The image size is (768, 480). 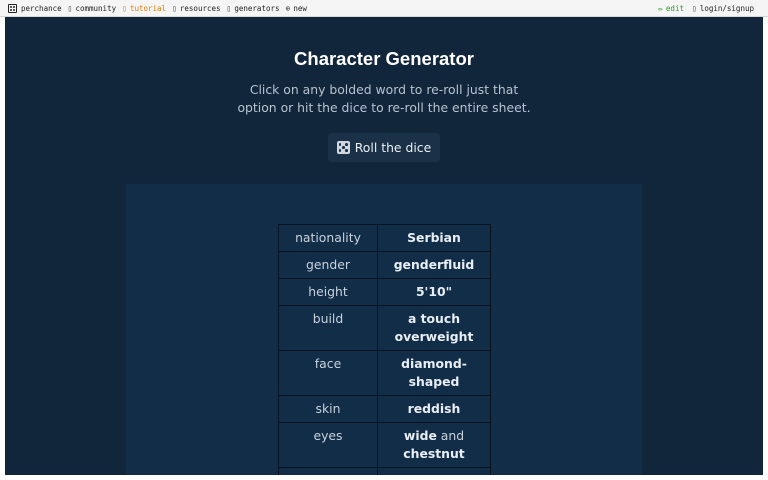 What do you see at coordinates (200, 8) in the screenshot?
I see `nav-item-label: resources` at bounding box center [200, 8].